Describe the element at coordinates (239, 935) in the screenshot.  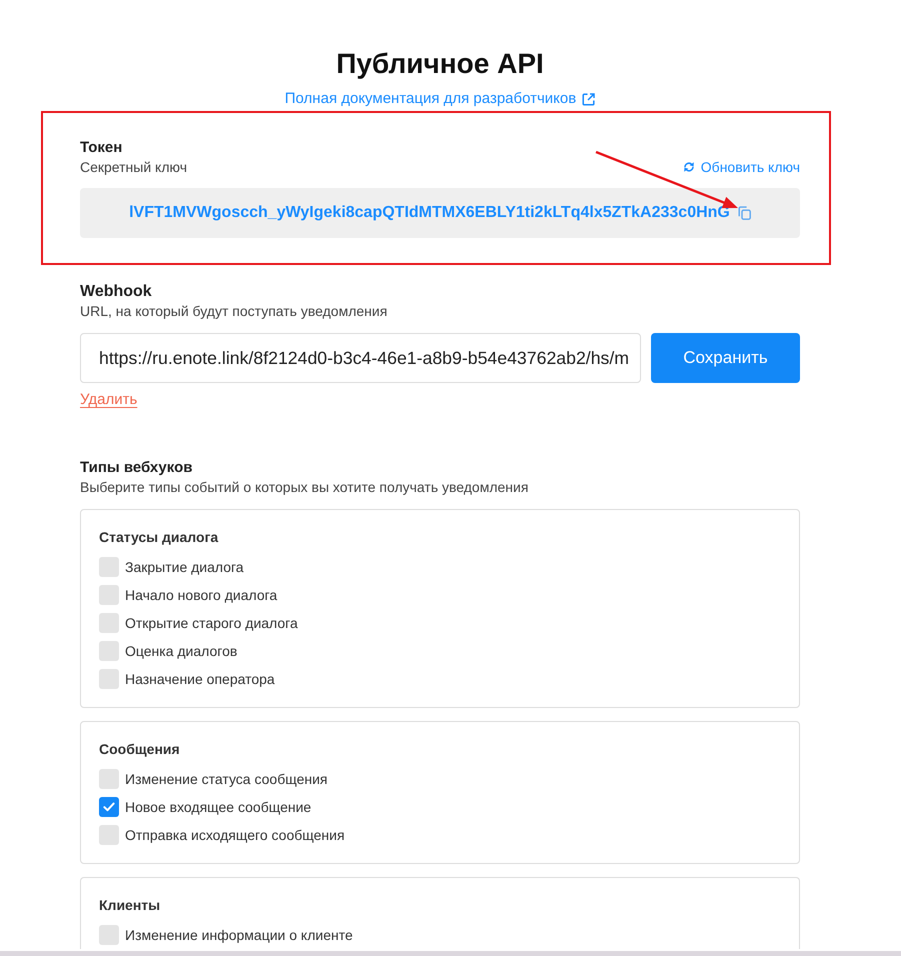
I see `checkbox-label: Изменение информации о клиенте` at that location.